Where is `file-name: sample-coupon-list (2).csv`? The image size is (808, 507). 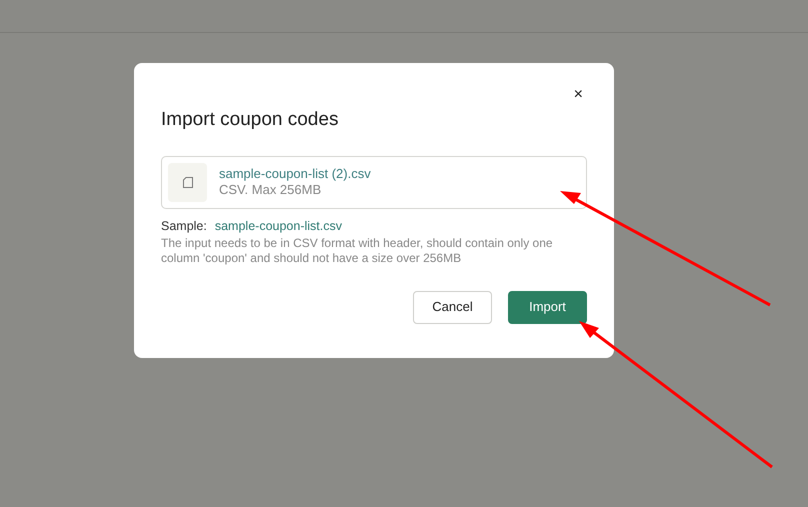
file-name: sample-coupon-list (2).csv is located at coordinates (295, 174).